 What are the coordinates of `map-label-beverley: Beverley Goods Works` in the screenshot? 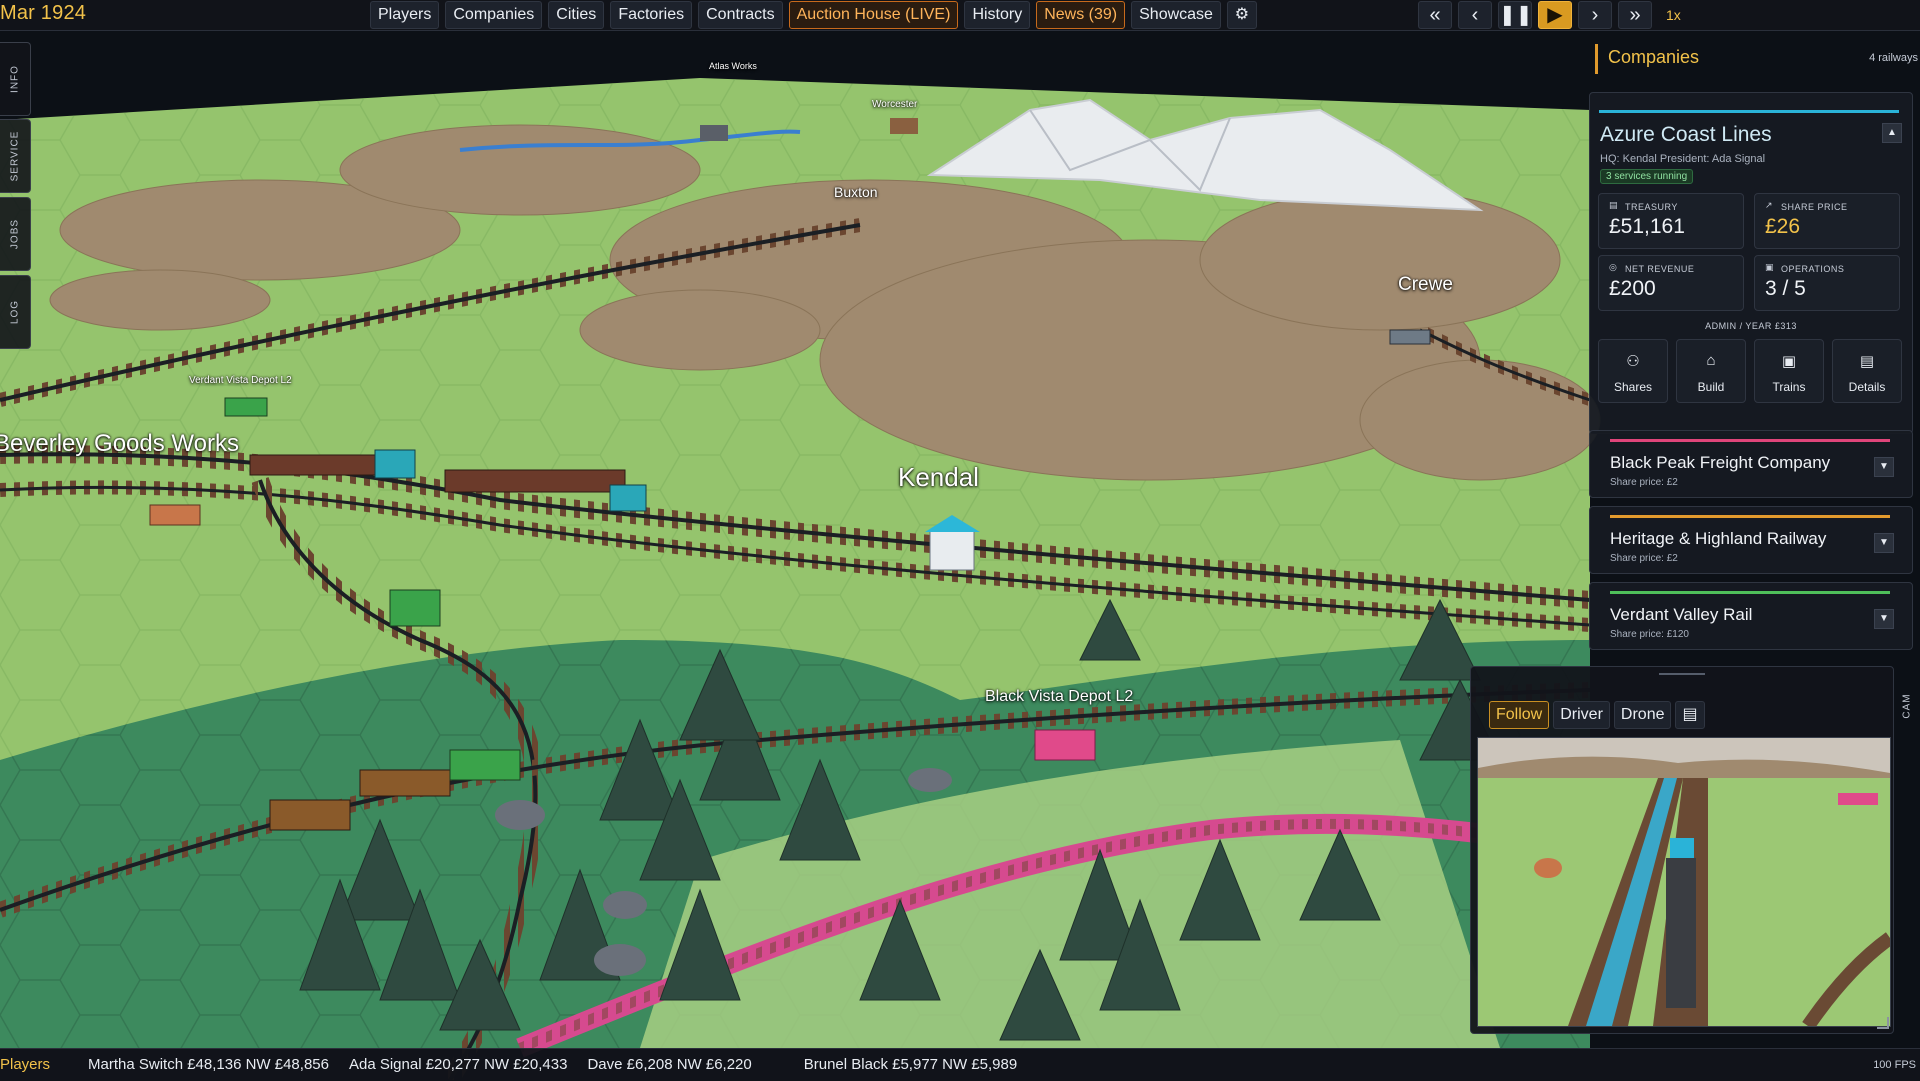 It's located at (119, 444).